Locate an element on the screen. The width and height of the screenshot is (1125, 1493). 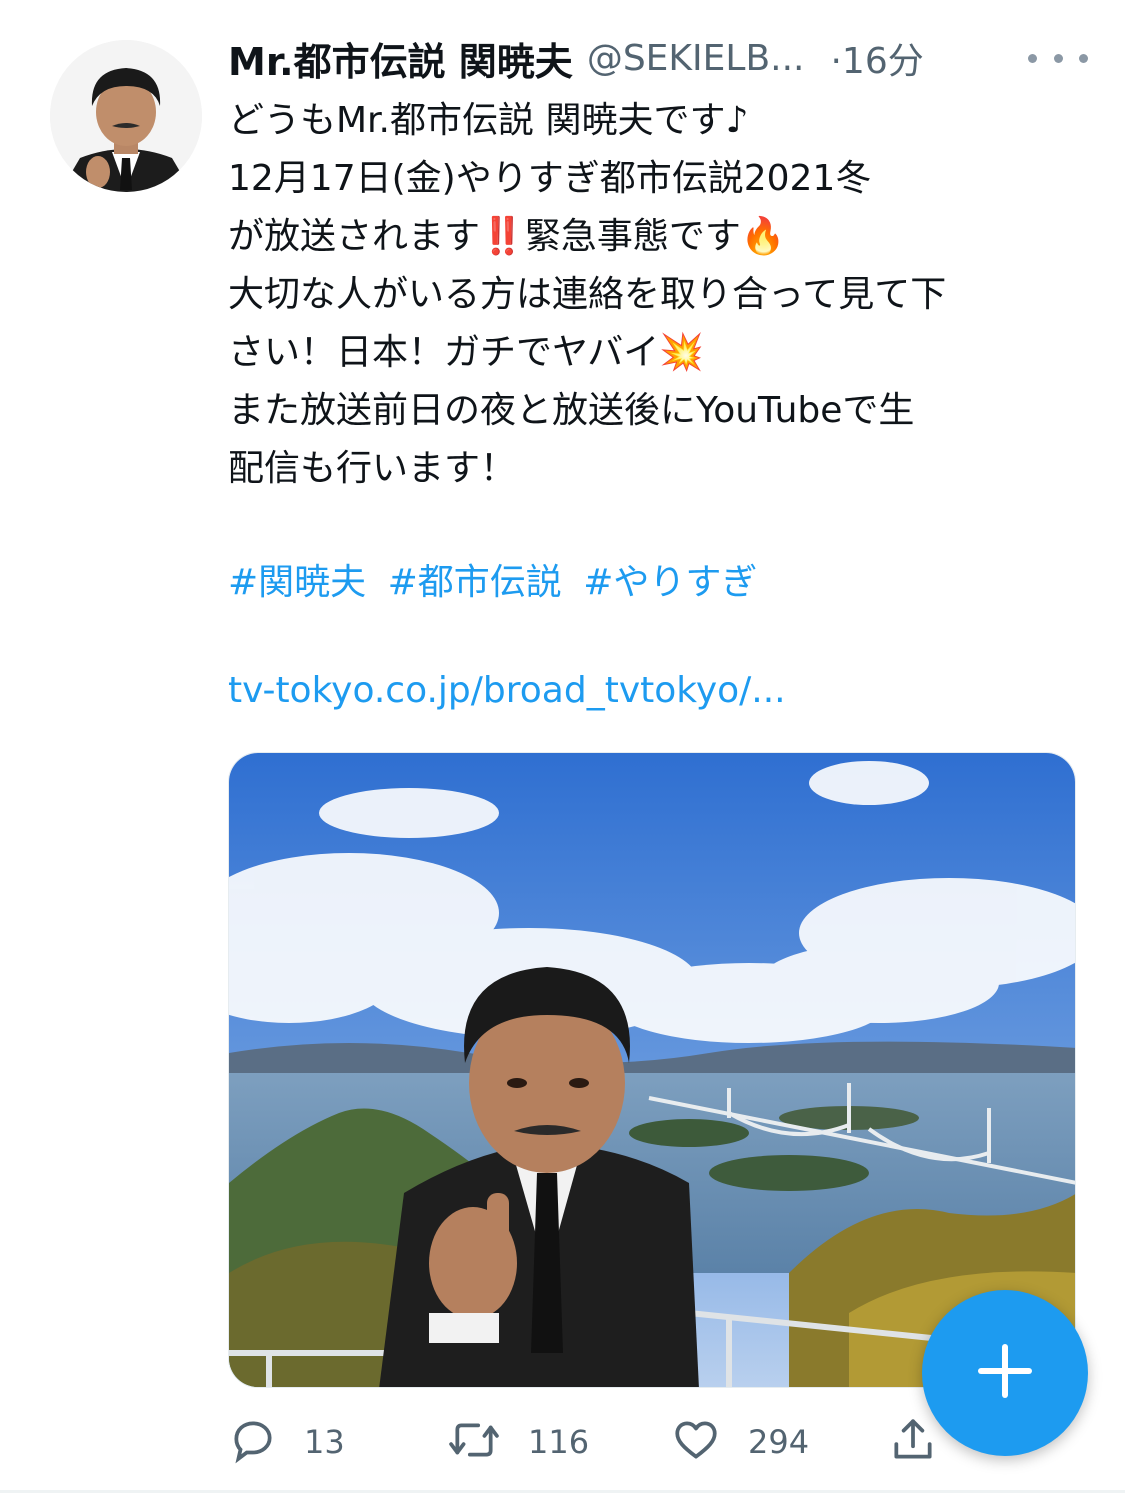
compose-tweet-button is located at coordinates (1005, 1373).